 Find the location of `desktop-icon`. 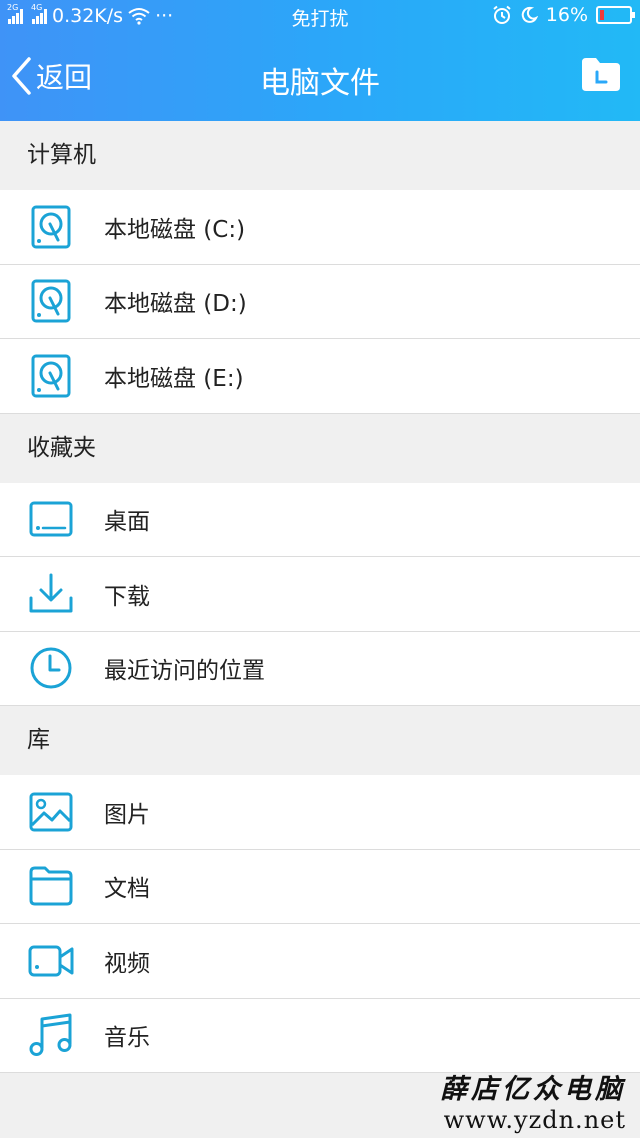

desktop-icon is located at coordinates (51, 519).